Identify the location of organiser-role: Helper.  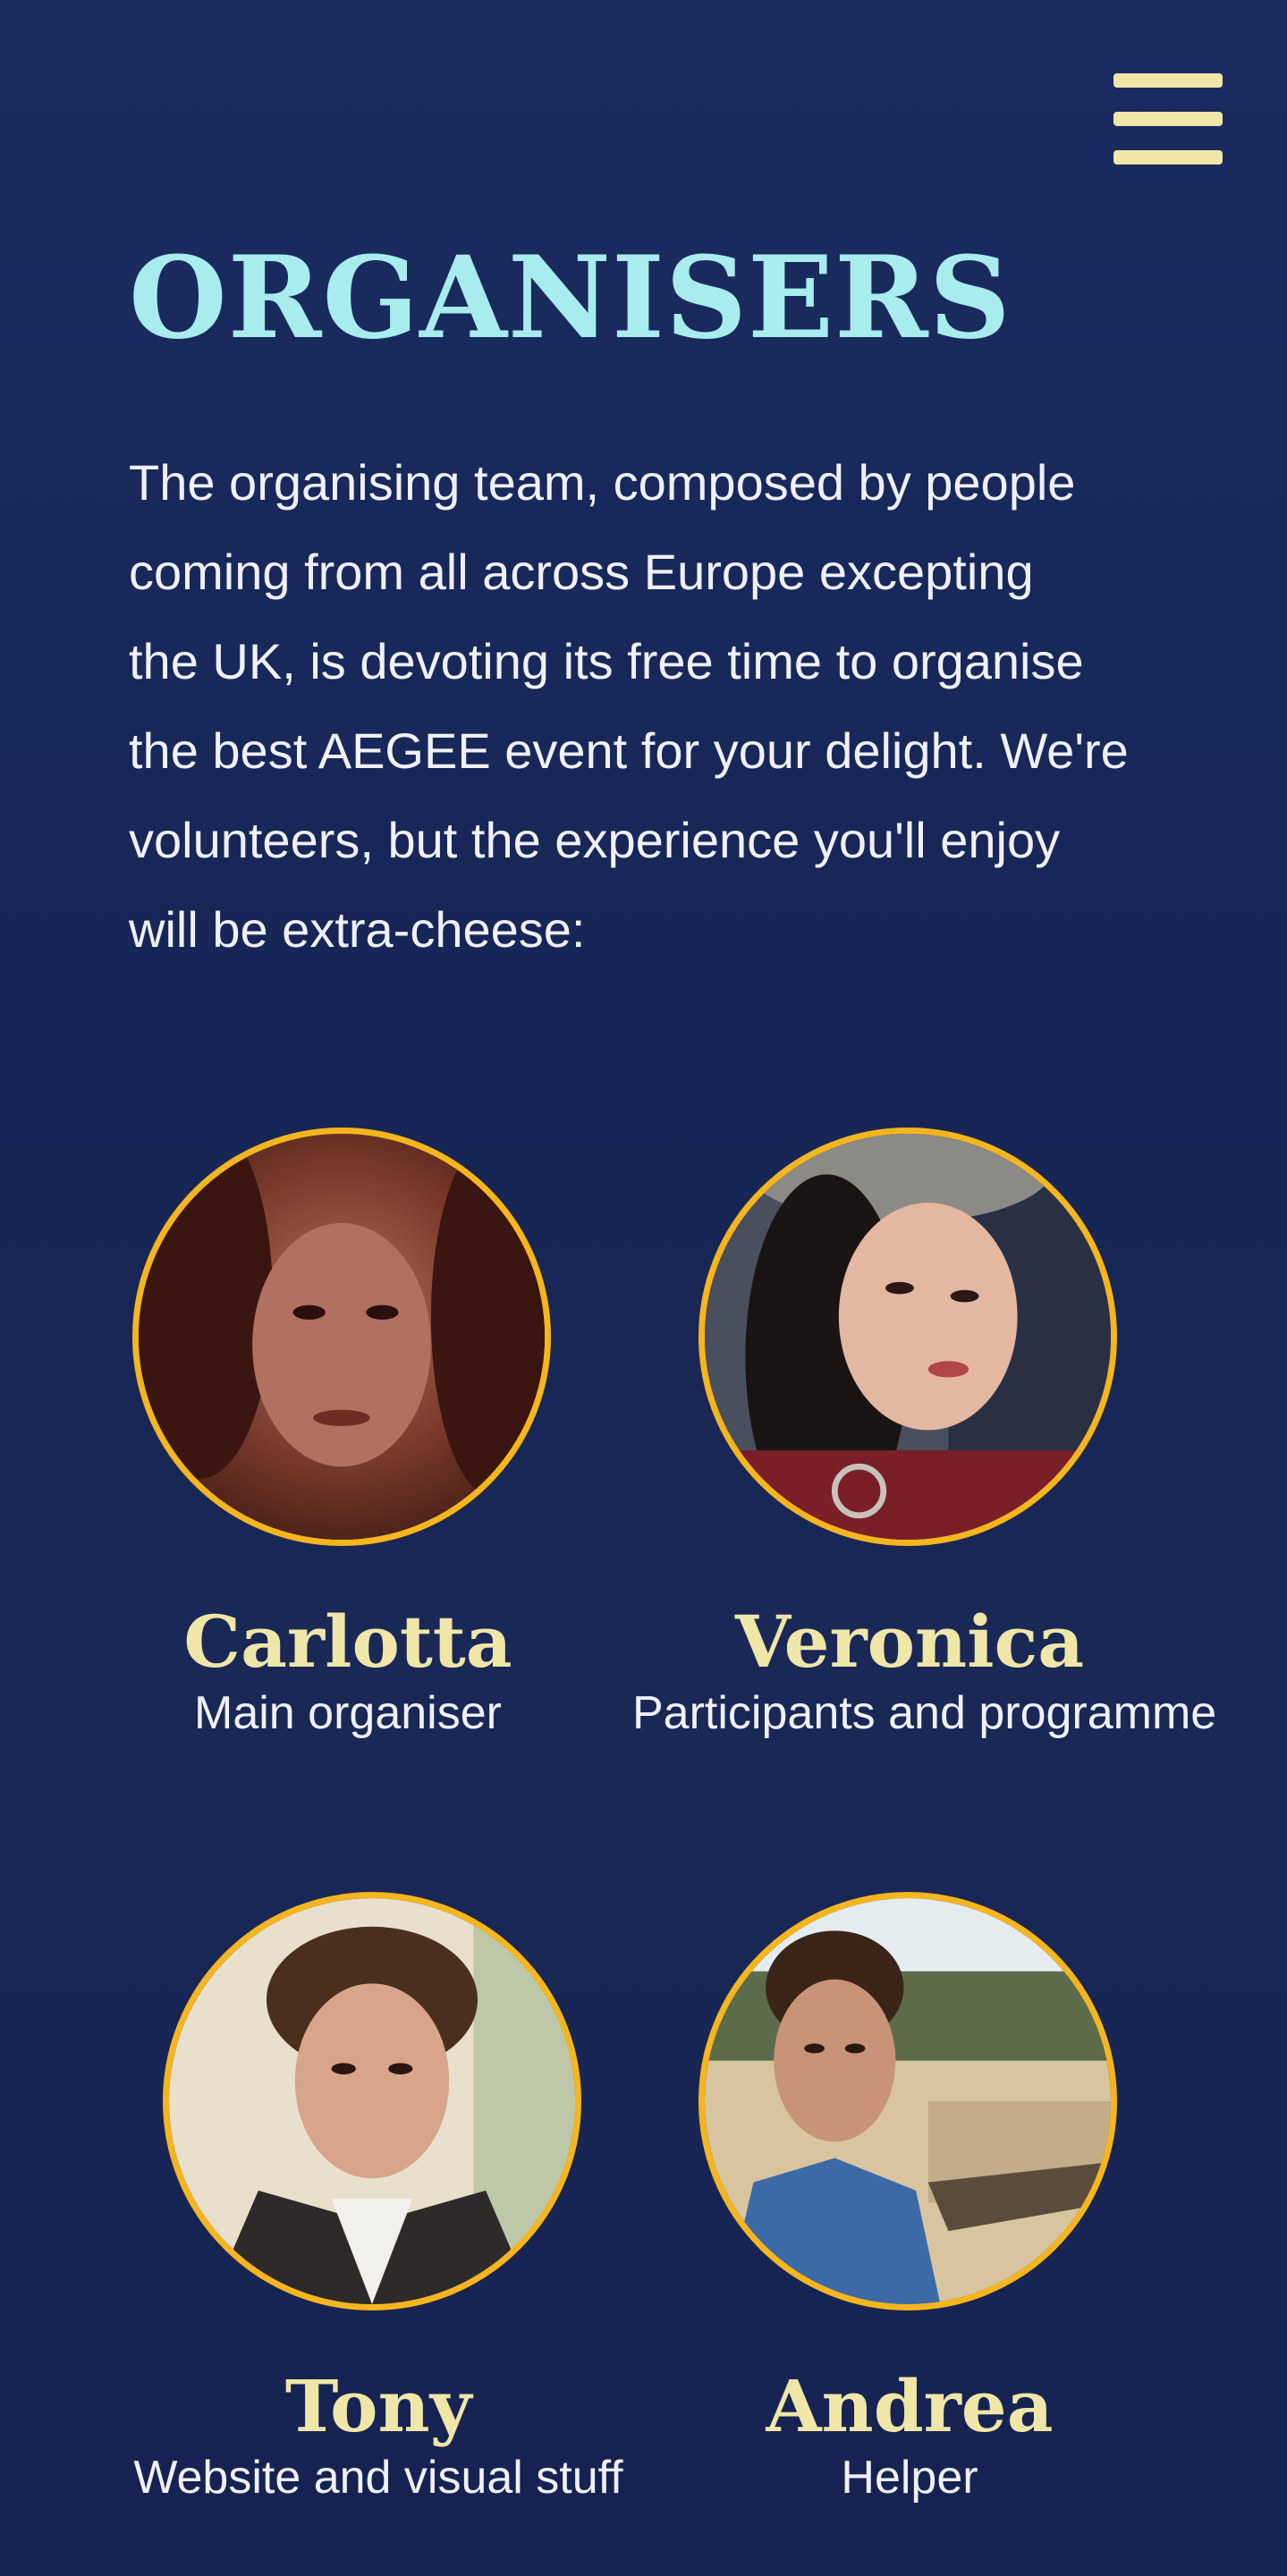
(909, 2478).